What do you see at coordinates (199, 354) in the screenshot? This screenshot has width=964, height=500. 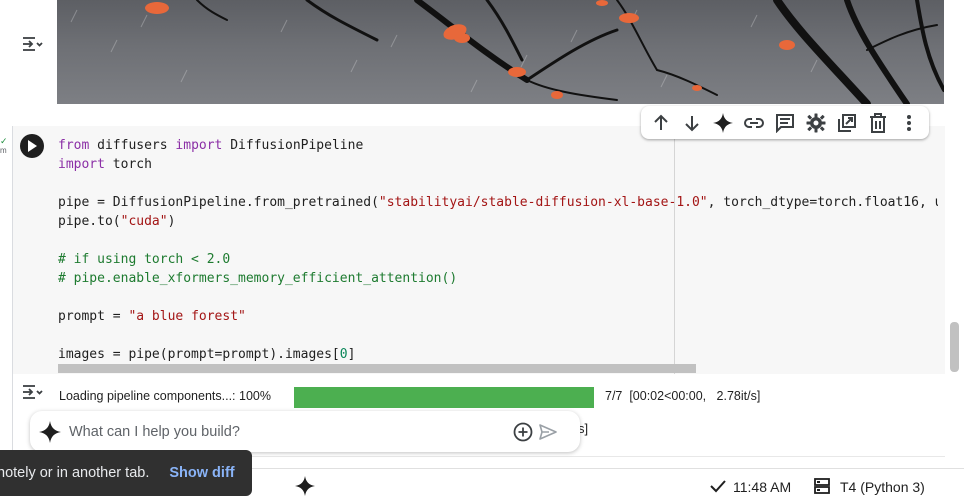 I see `code-token: images = pipe(prompt=prompt).images[` at bounding box center [199, 354].